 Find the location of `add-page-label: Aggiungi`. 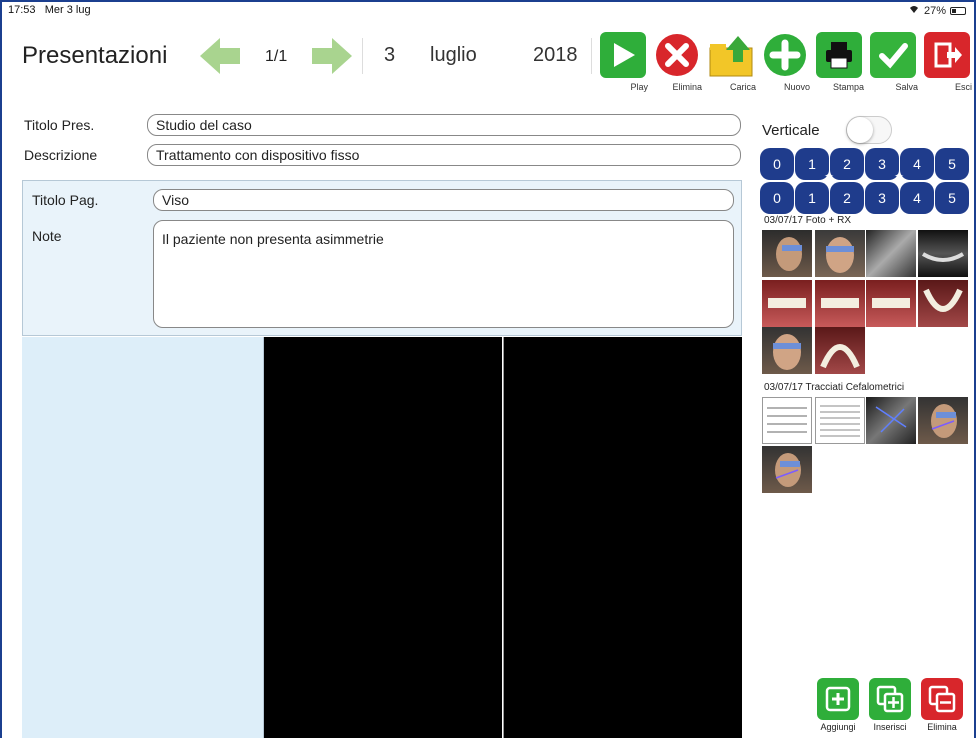

add-page-label: Aggiungi is located at coordinates (838, 727).